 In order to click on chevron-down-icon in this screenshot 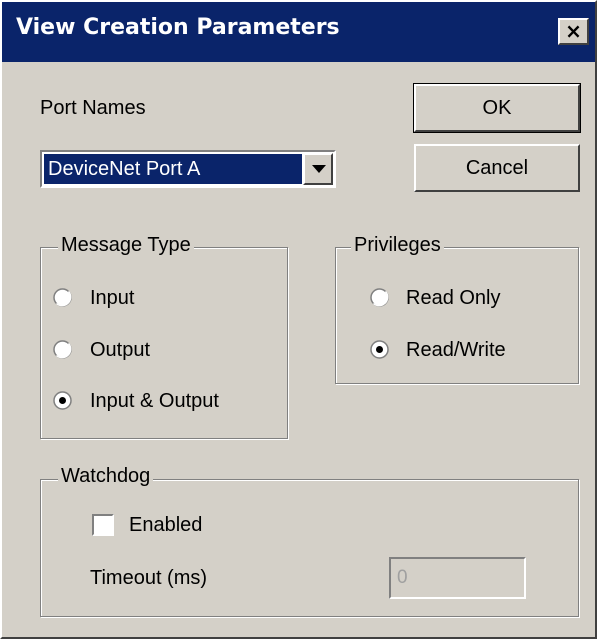, I will do `click(319, 169)`.